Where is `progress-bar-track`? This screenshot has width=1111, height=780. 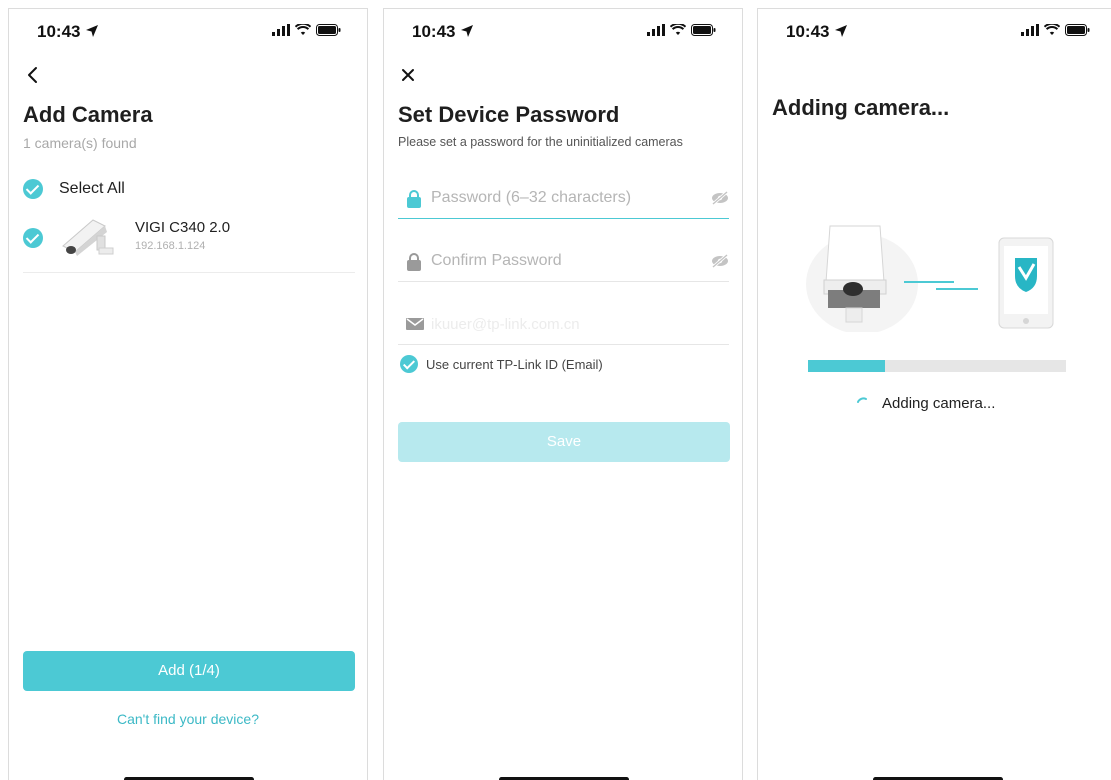 progress-bar-track is located at coordinates (937, 366).